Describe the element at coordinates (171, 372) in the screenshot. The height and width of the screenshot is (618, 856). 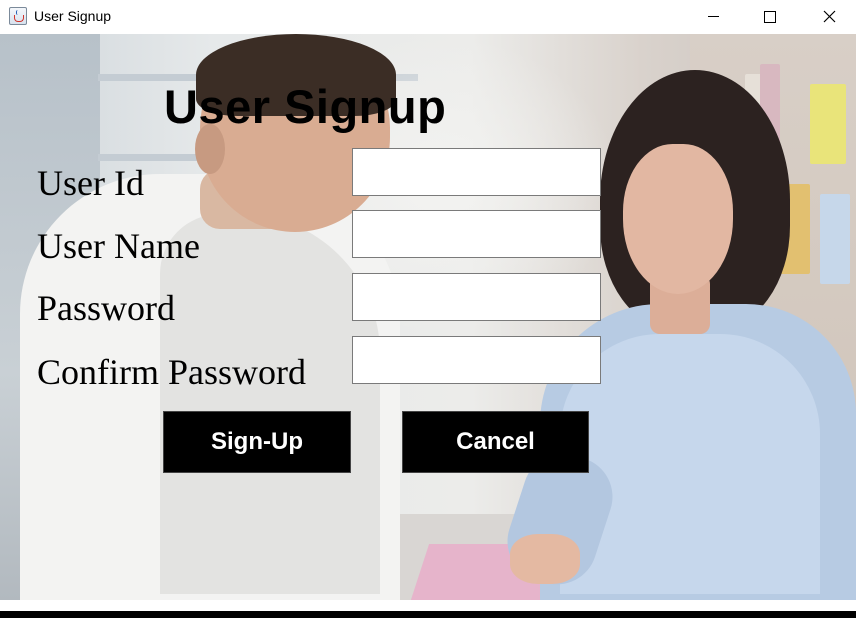
I see `confirm-password-label: Confirm Password` at that location.